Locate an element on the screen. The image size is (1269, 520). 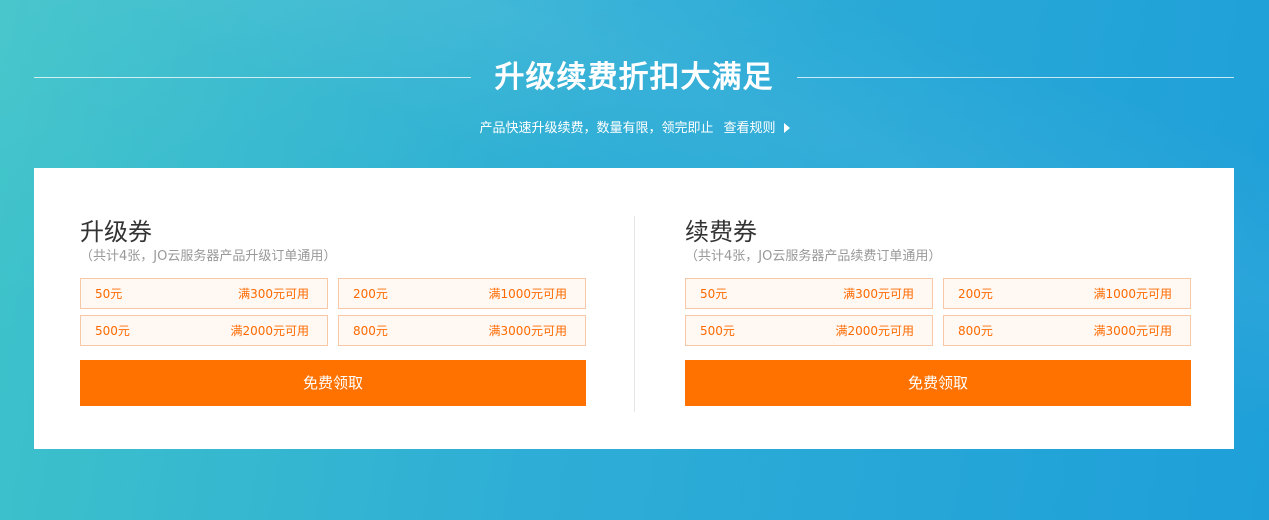
view-rules-link: 查看规则 is located at coordinates (757, 128).